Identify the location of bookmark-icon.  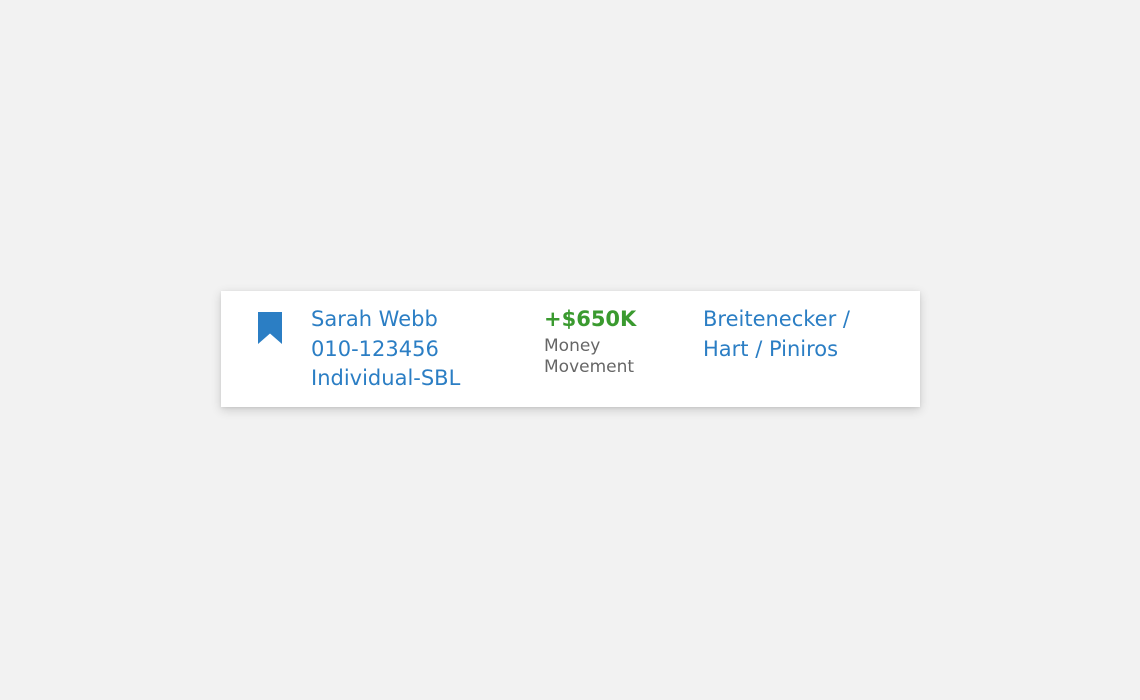
(270, 328).